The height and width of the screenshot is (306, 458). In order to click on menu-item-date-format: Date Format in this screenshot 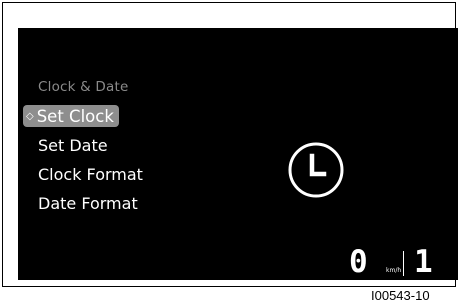, I will do `click(88, 203)`.